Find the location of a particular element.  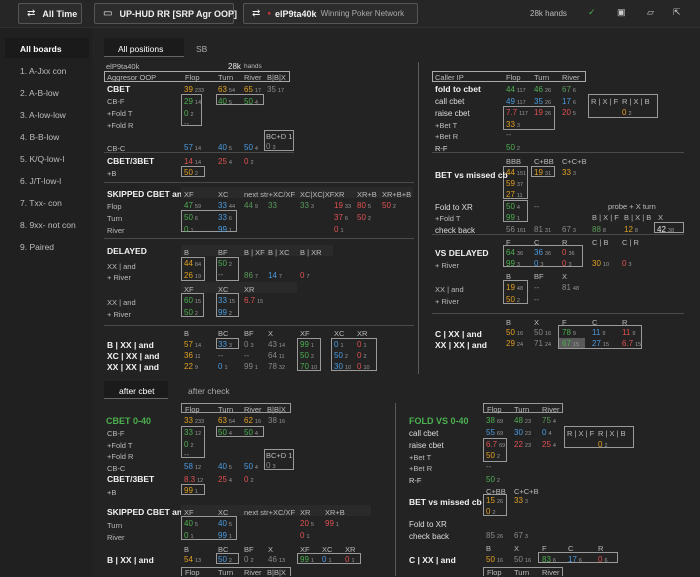

bcd-label: BC+D 1 is located at coordinates (279, 136).